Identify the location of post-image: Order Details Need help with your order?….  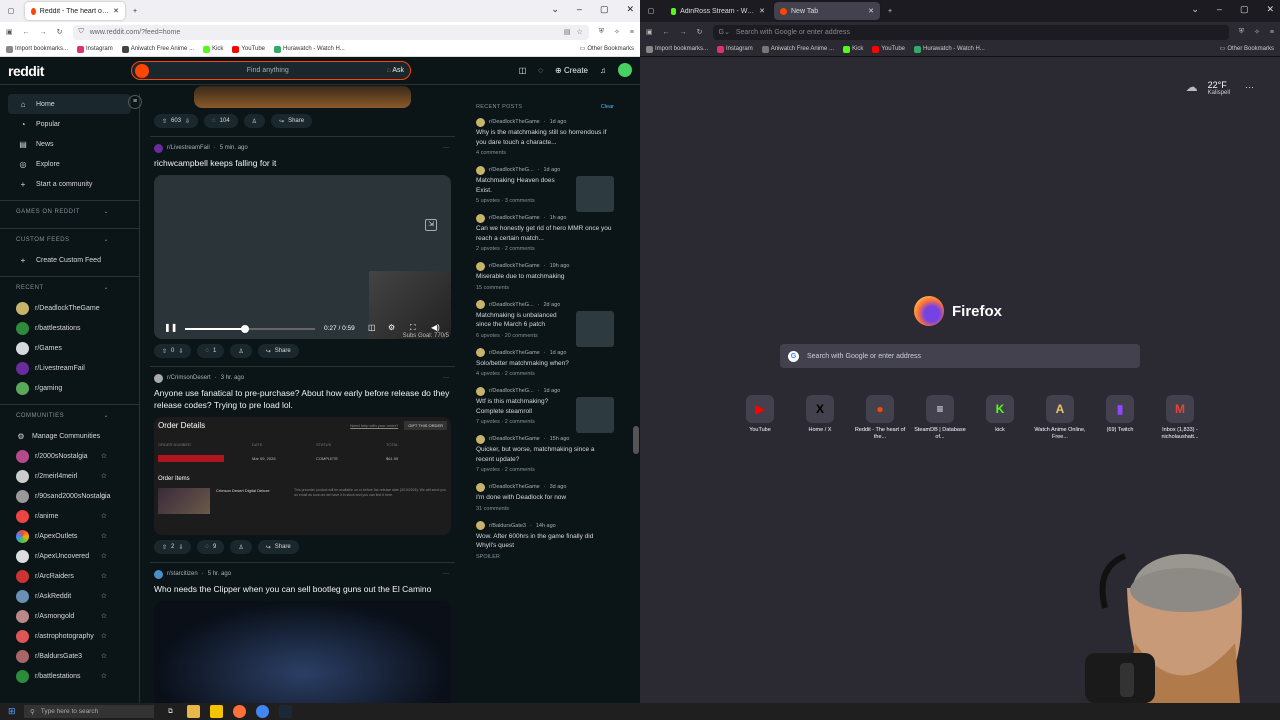
(302, 476).